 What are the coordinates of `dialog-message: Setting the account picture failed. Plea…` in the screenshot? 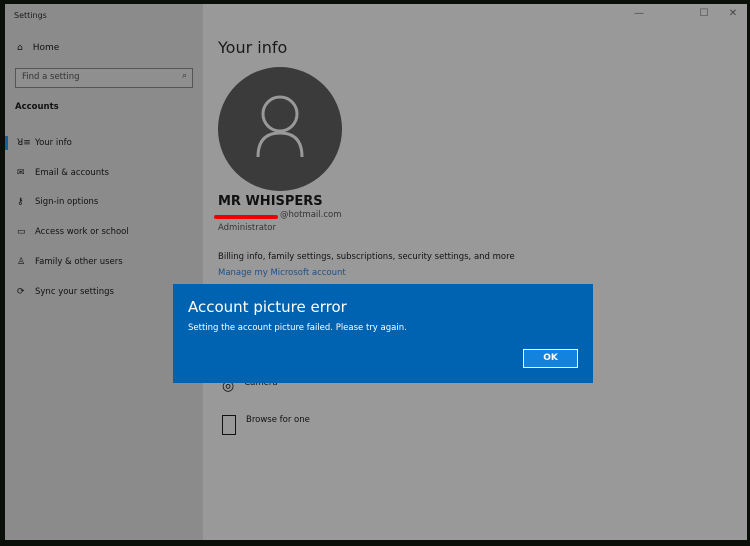 It's located at (297, 328).